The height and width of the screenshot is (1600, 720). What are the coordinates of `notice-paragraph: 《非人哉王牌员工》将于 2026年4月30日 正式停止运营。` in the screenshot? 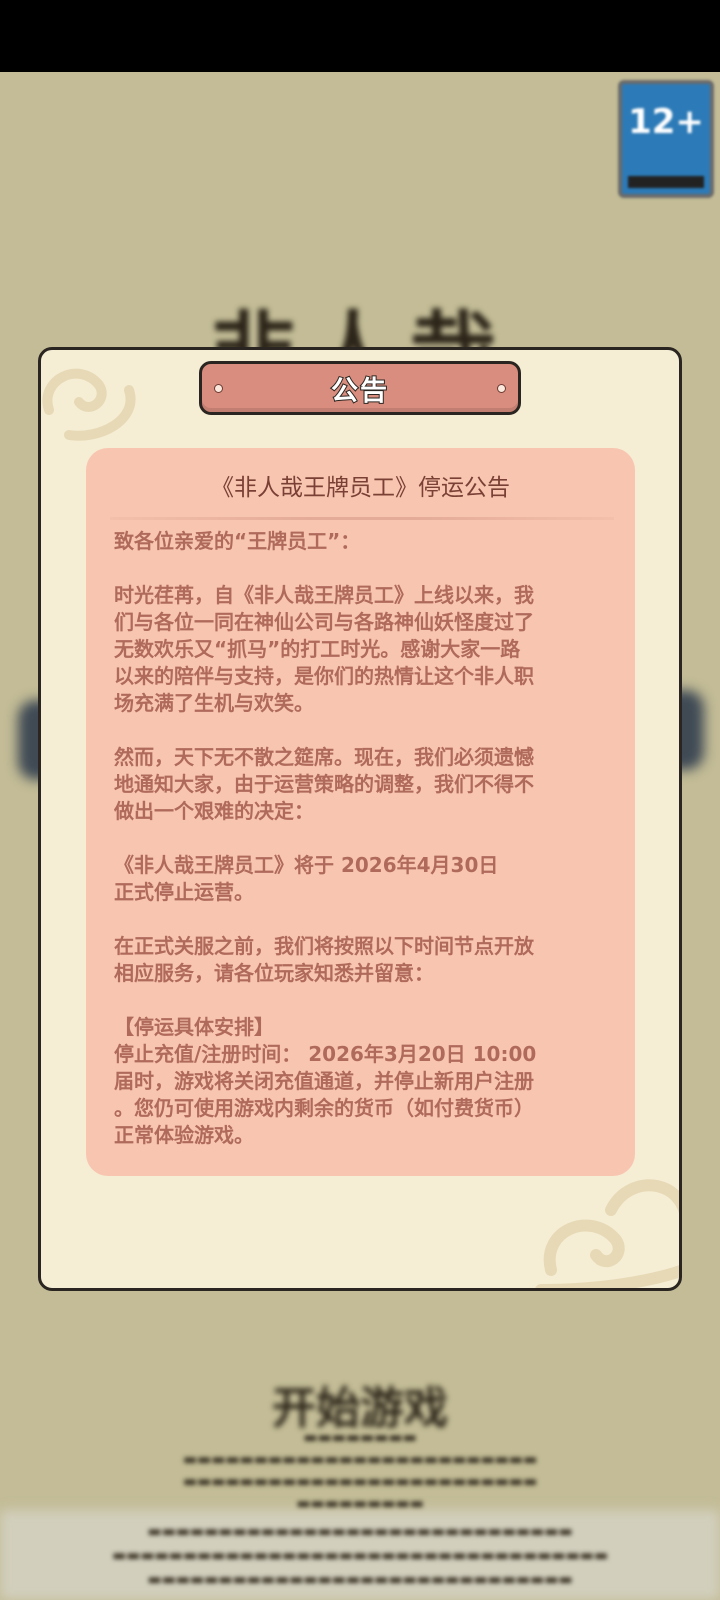 It's located at (361, 879).